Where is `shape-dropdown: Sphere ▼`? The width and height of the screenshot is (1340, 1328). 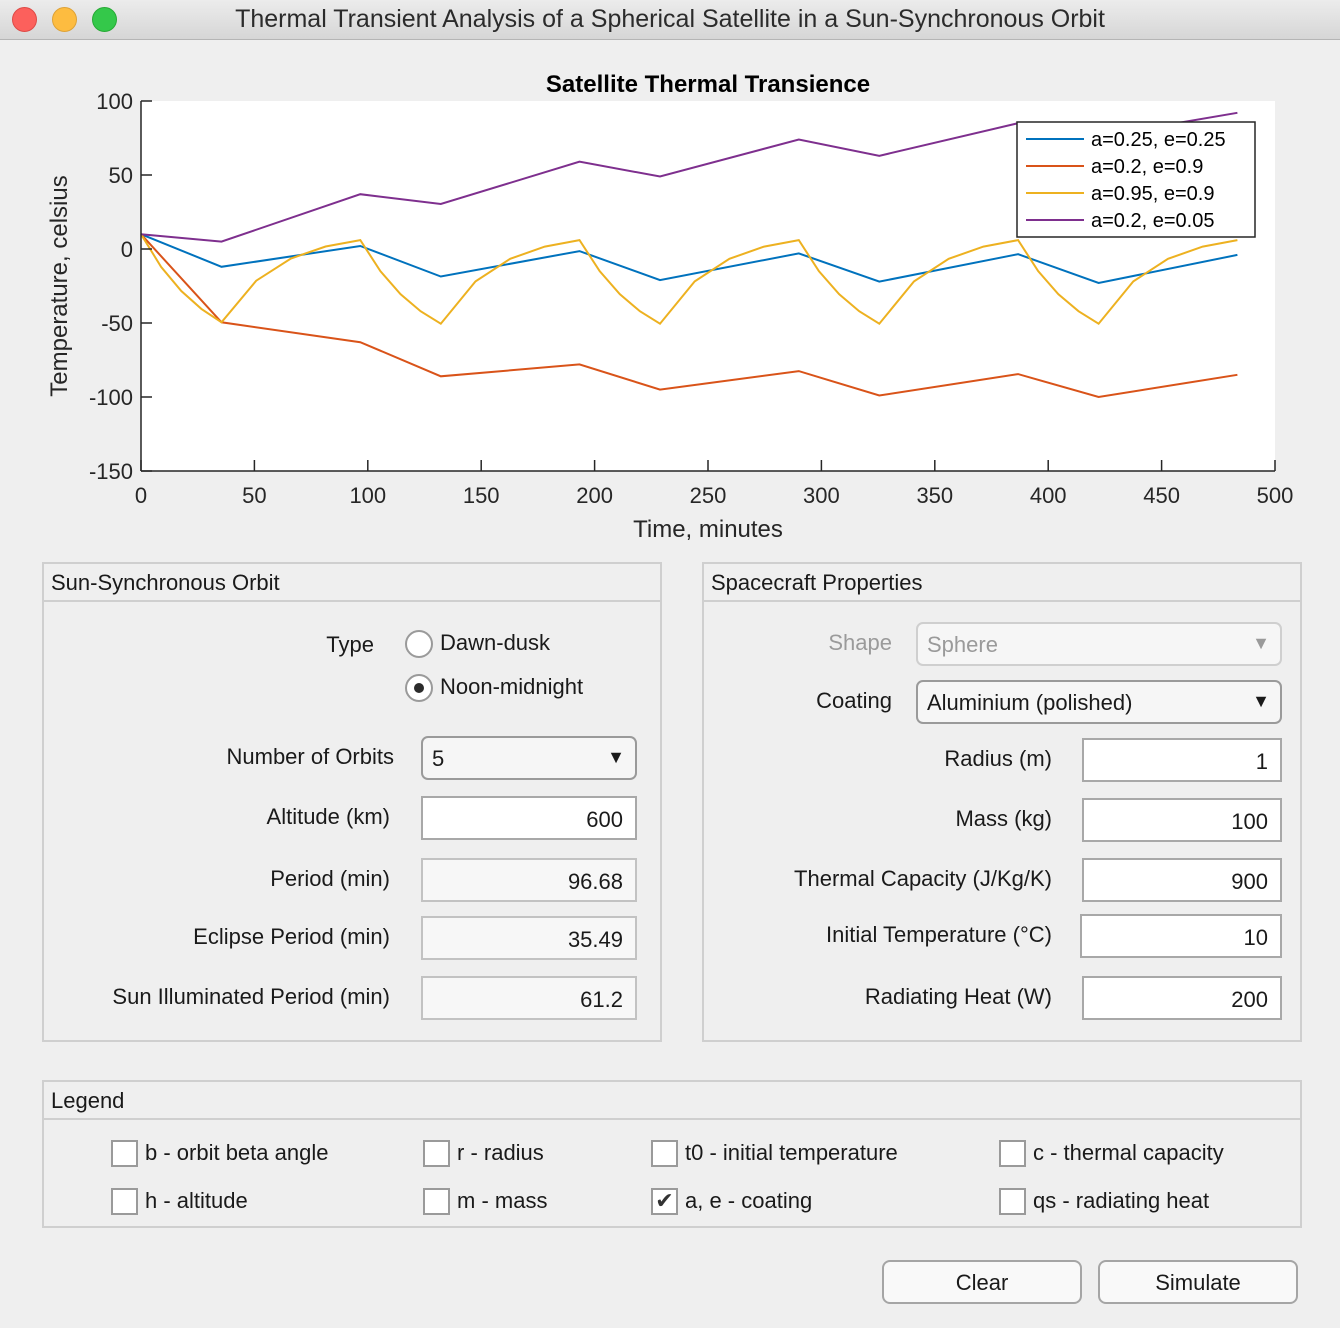 shape-dropdown: Sphere ▼ is located at coordinates (1099, 644).